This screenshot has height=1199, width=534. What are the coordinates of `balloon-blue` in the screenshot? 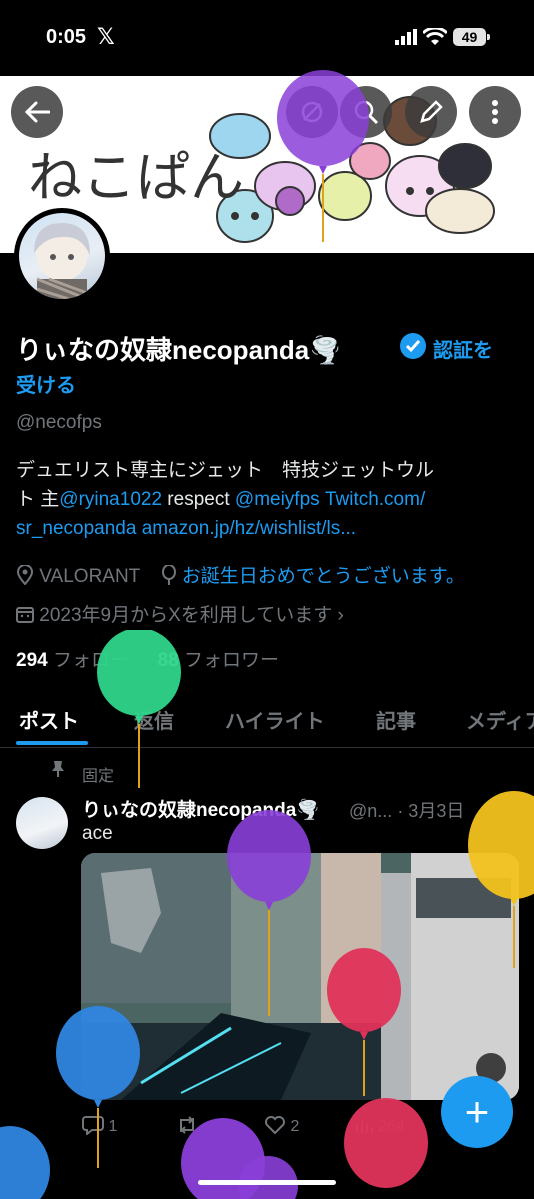 It's located at (98, 1087).